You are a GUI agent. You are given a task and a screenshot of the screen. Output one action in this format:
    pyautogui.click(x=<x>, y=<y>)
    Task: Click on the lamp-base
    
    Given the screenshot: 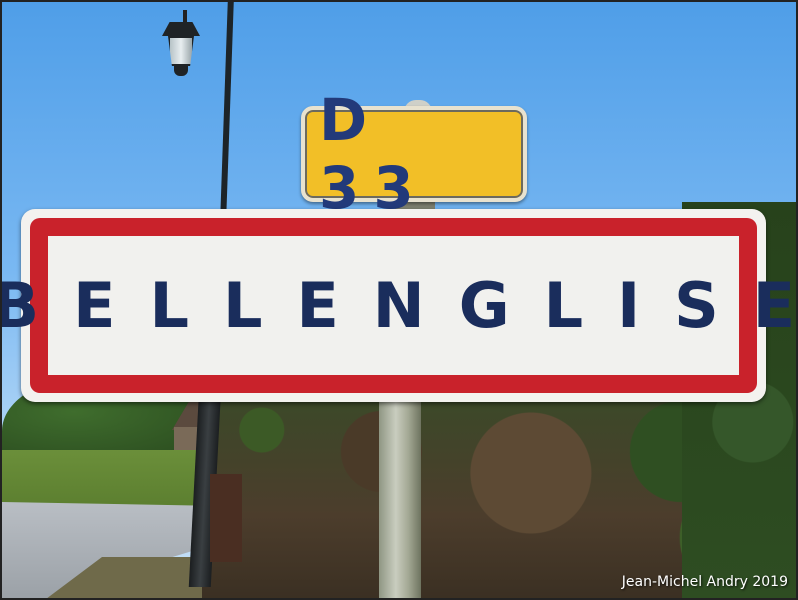 What is the action you would take?
    pyautogui.click(x=181, y=71)
    